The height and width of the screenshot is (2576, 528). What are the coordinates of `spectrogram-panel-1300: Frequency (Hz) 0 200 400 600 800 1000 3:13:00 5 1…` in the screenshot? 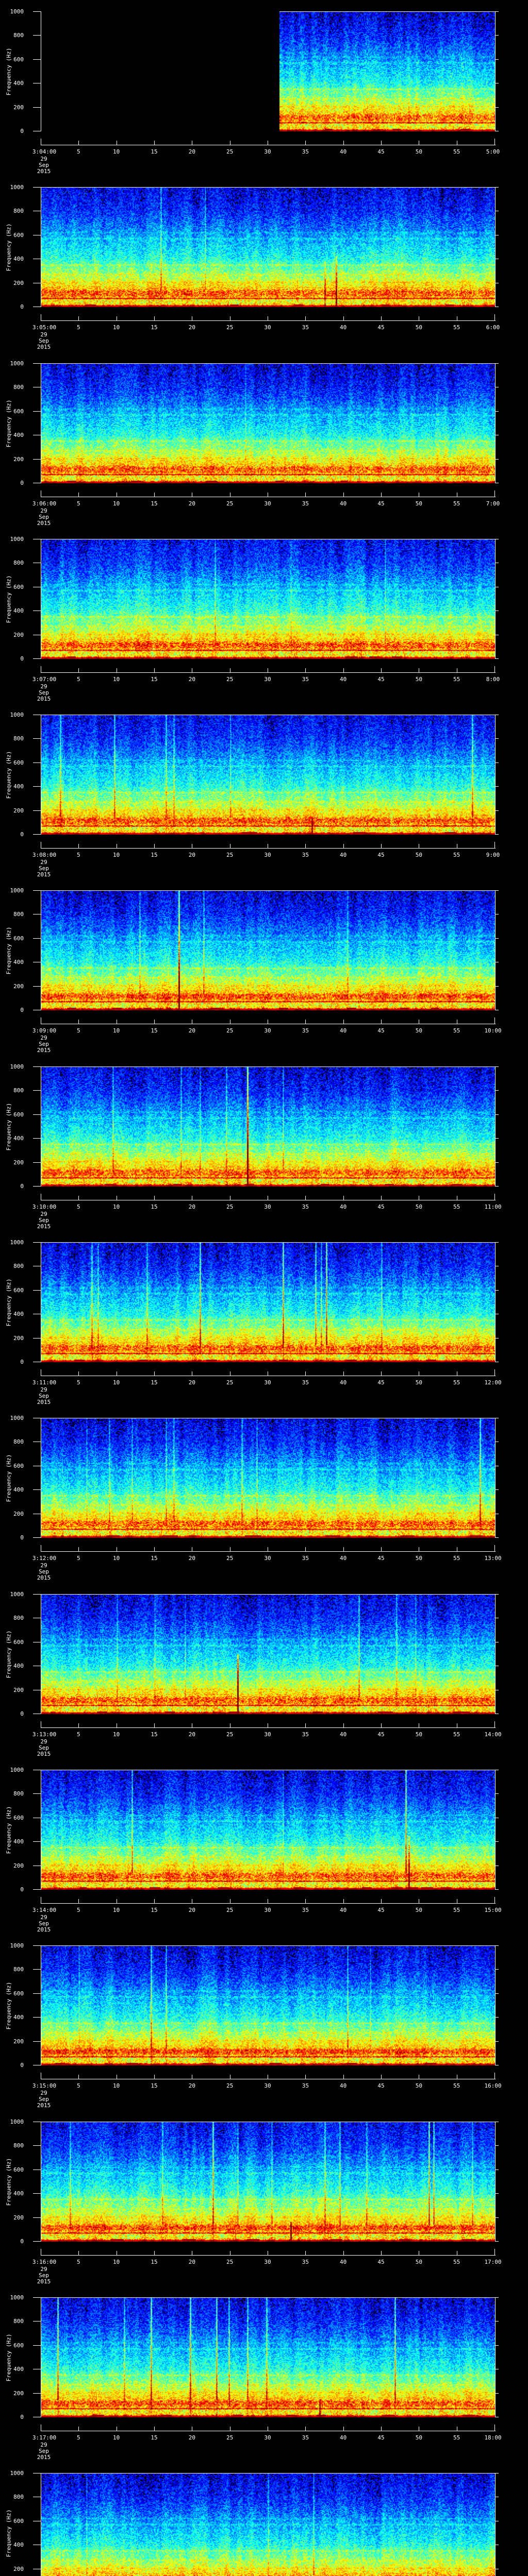 It's located at (264, 1670).